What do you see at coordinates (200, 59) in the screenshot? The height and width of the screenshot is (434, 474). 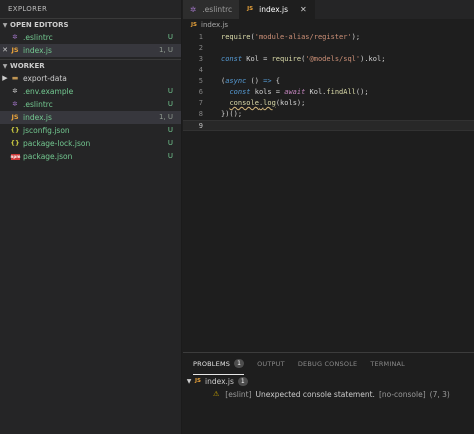 I see `line-number: 3` at bounding box center [200, 59].